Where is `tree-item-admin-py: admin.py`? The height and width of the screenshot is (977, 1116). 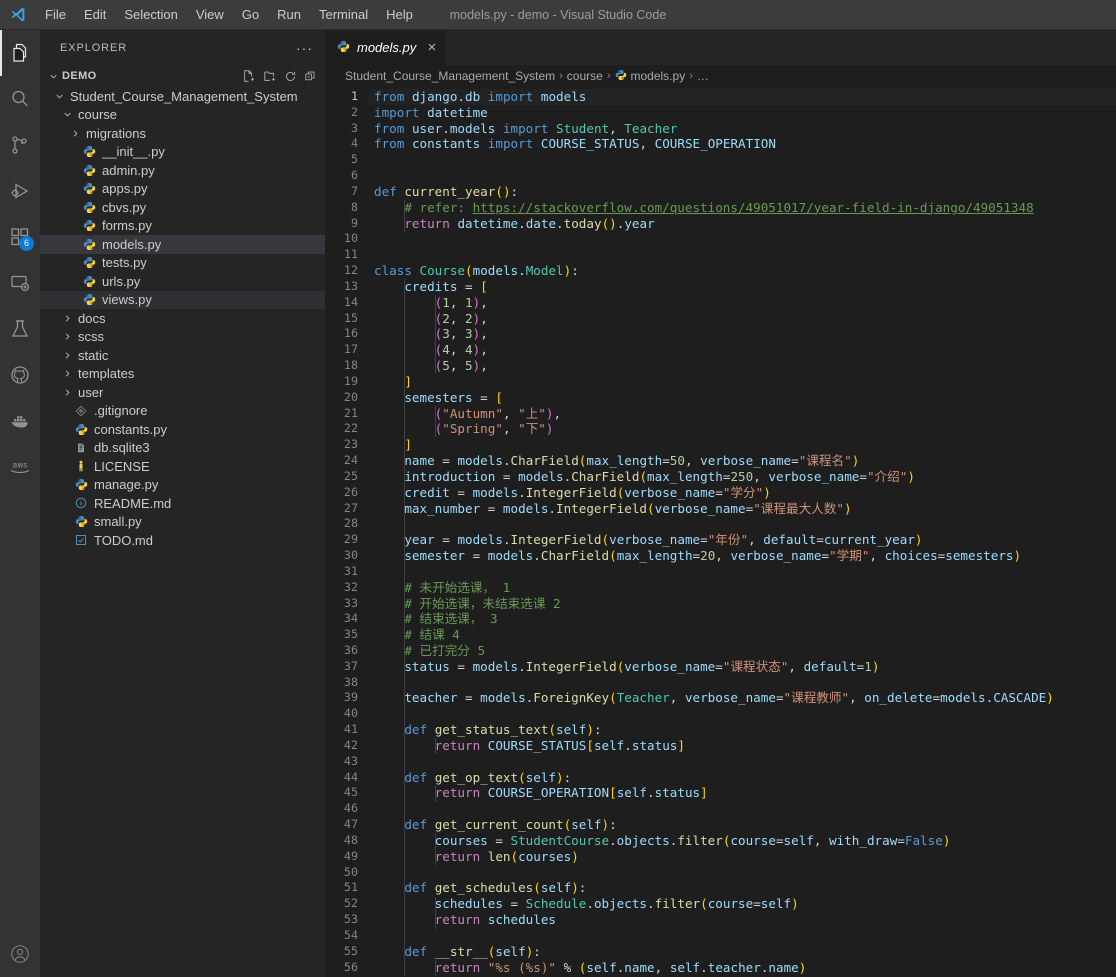
tree-item-admin-py: admin.py is located at coordinates (182, 170).